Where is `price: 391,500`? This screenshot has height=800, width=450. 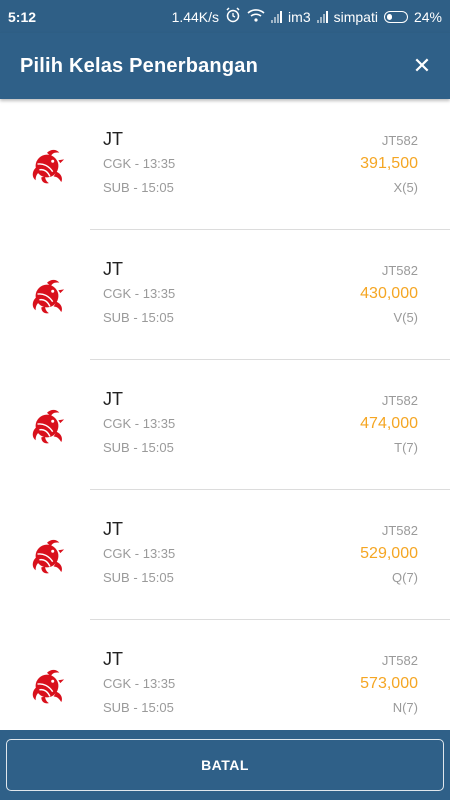 price: 391,500 is located at coordinates (389, 163).